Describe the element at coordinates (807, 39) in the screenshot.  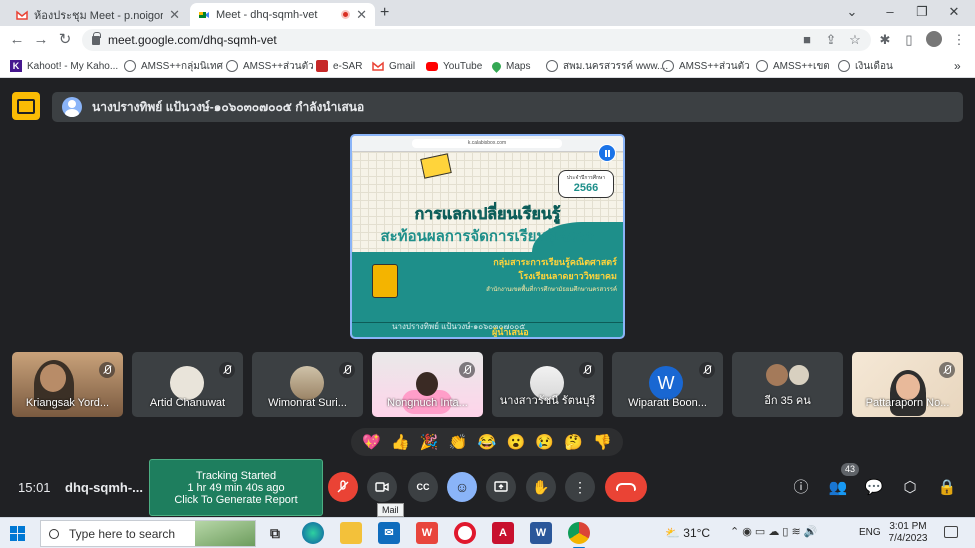
I see `camera-indicator-icon: ■` at that location.